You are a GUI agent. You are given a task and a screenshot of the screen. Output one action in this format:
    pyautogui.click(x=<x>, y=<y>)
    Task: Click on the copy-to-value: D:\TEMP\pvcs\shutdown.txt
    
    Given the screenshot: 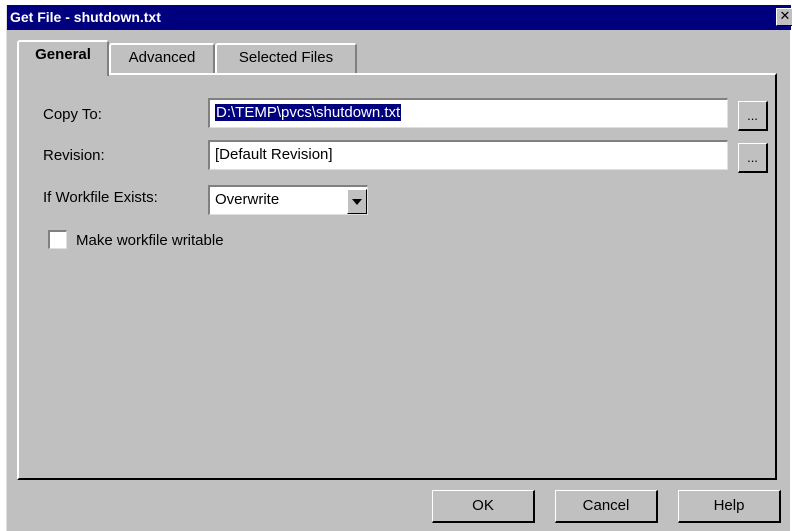 What is the action you would take?
    pyautogui.click(x=308, y=112)
    